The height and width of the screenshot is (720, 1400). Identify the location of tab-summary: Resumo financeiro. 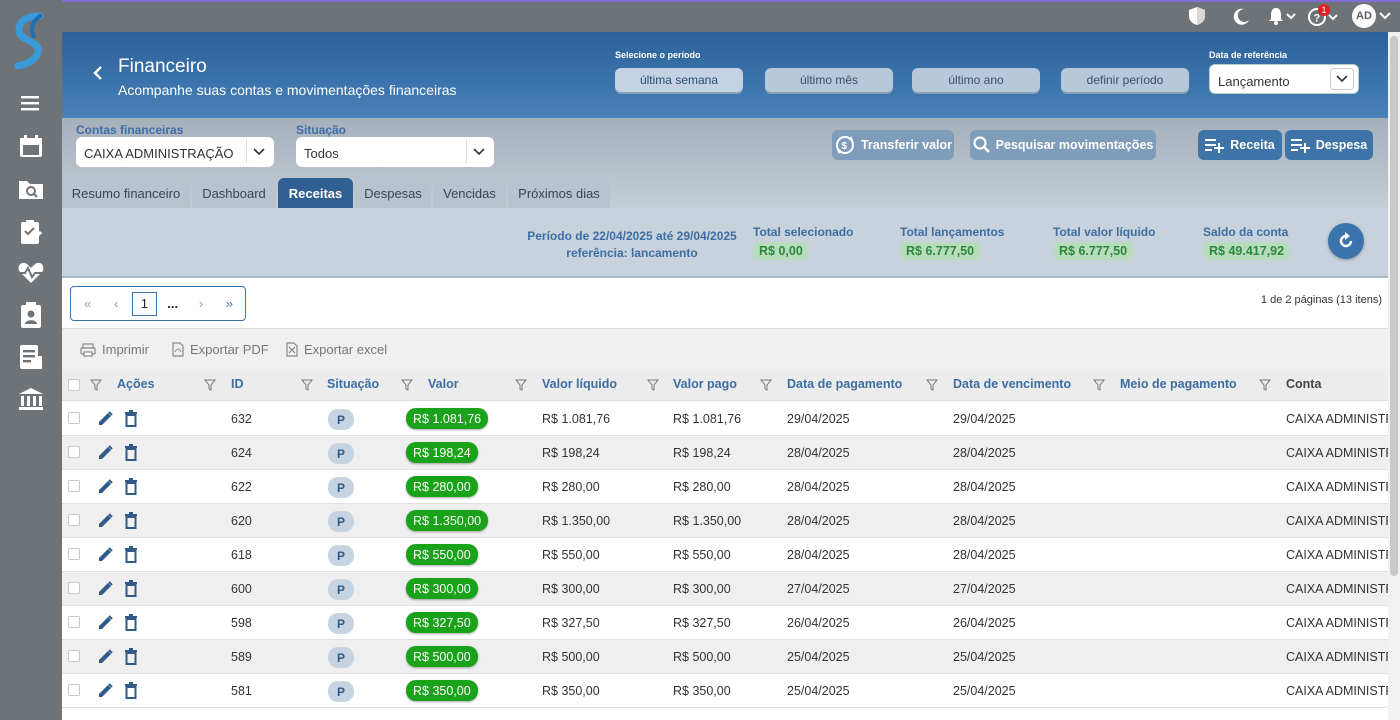
(126, 193).